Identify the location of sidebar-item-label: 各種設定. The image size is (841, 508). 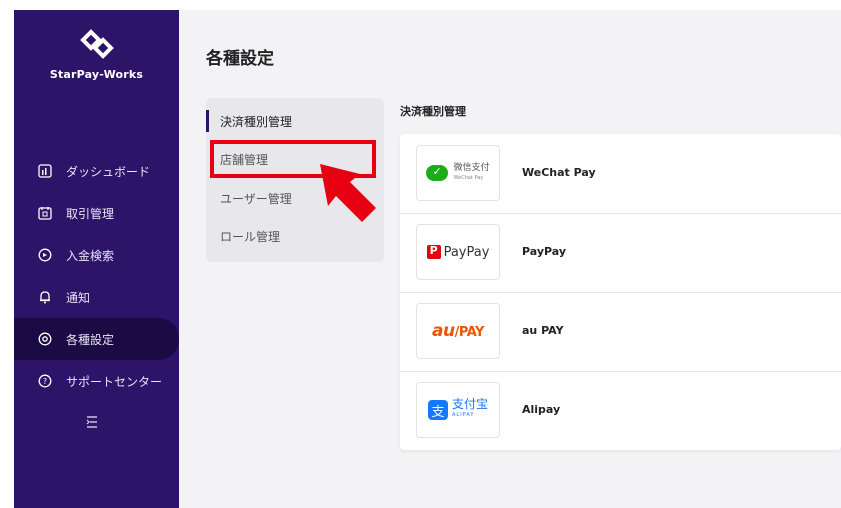
(90, 339).